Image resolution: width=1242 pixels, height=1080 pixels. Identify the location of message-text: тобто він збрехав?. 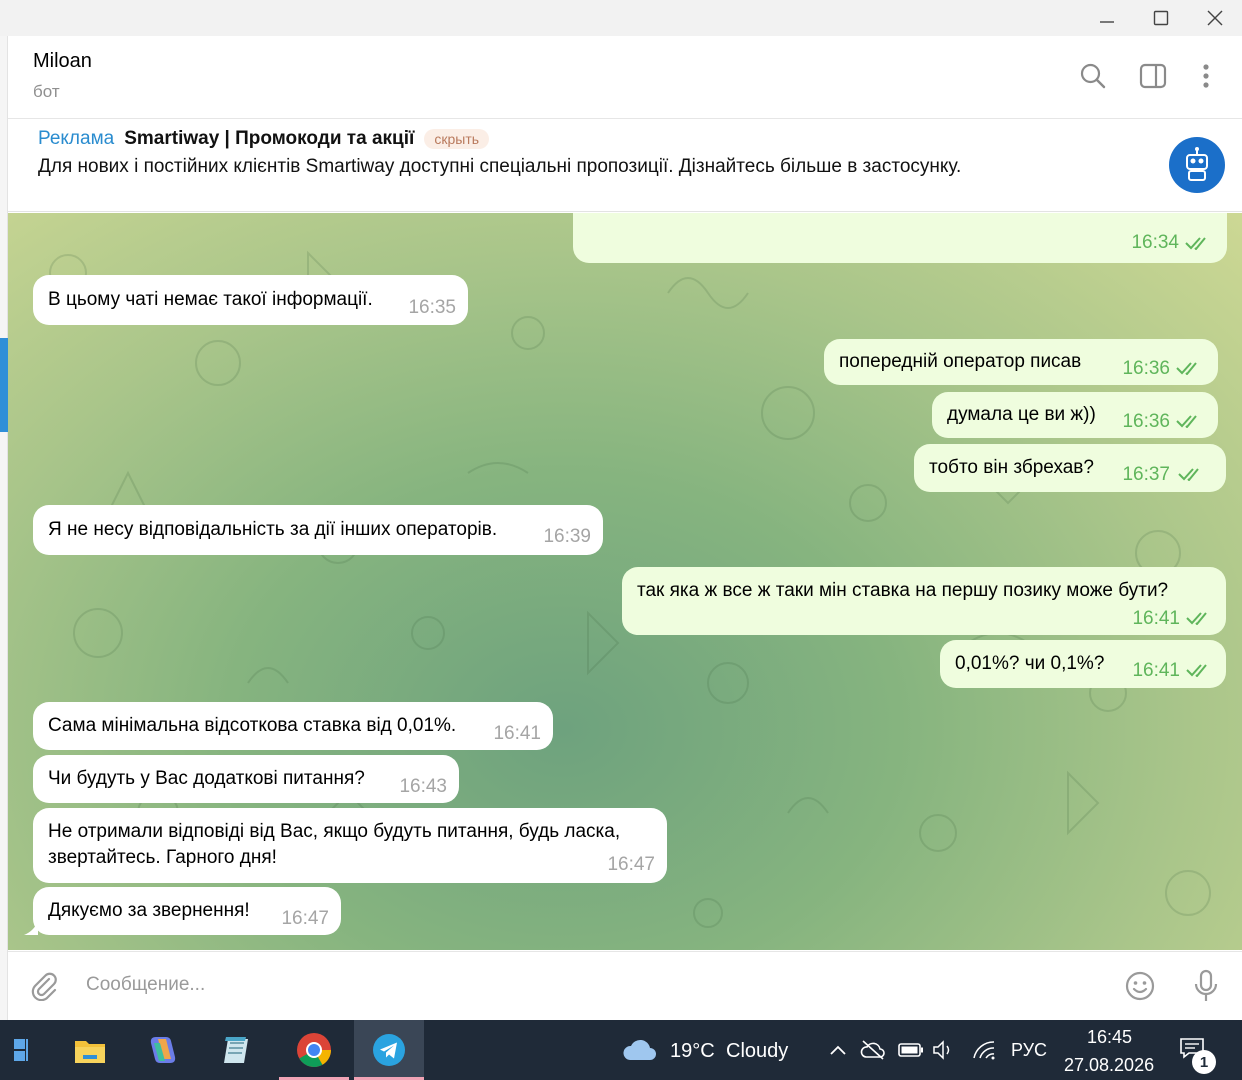
(1011, 467).